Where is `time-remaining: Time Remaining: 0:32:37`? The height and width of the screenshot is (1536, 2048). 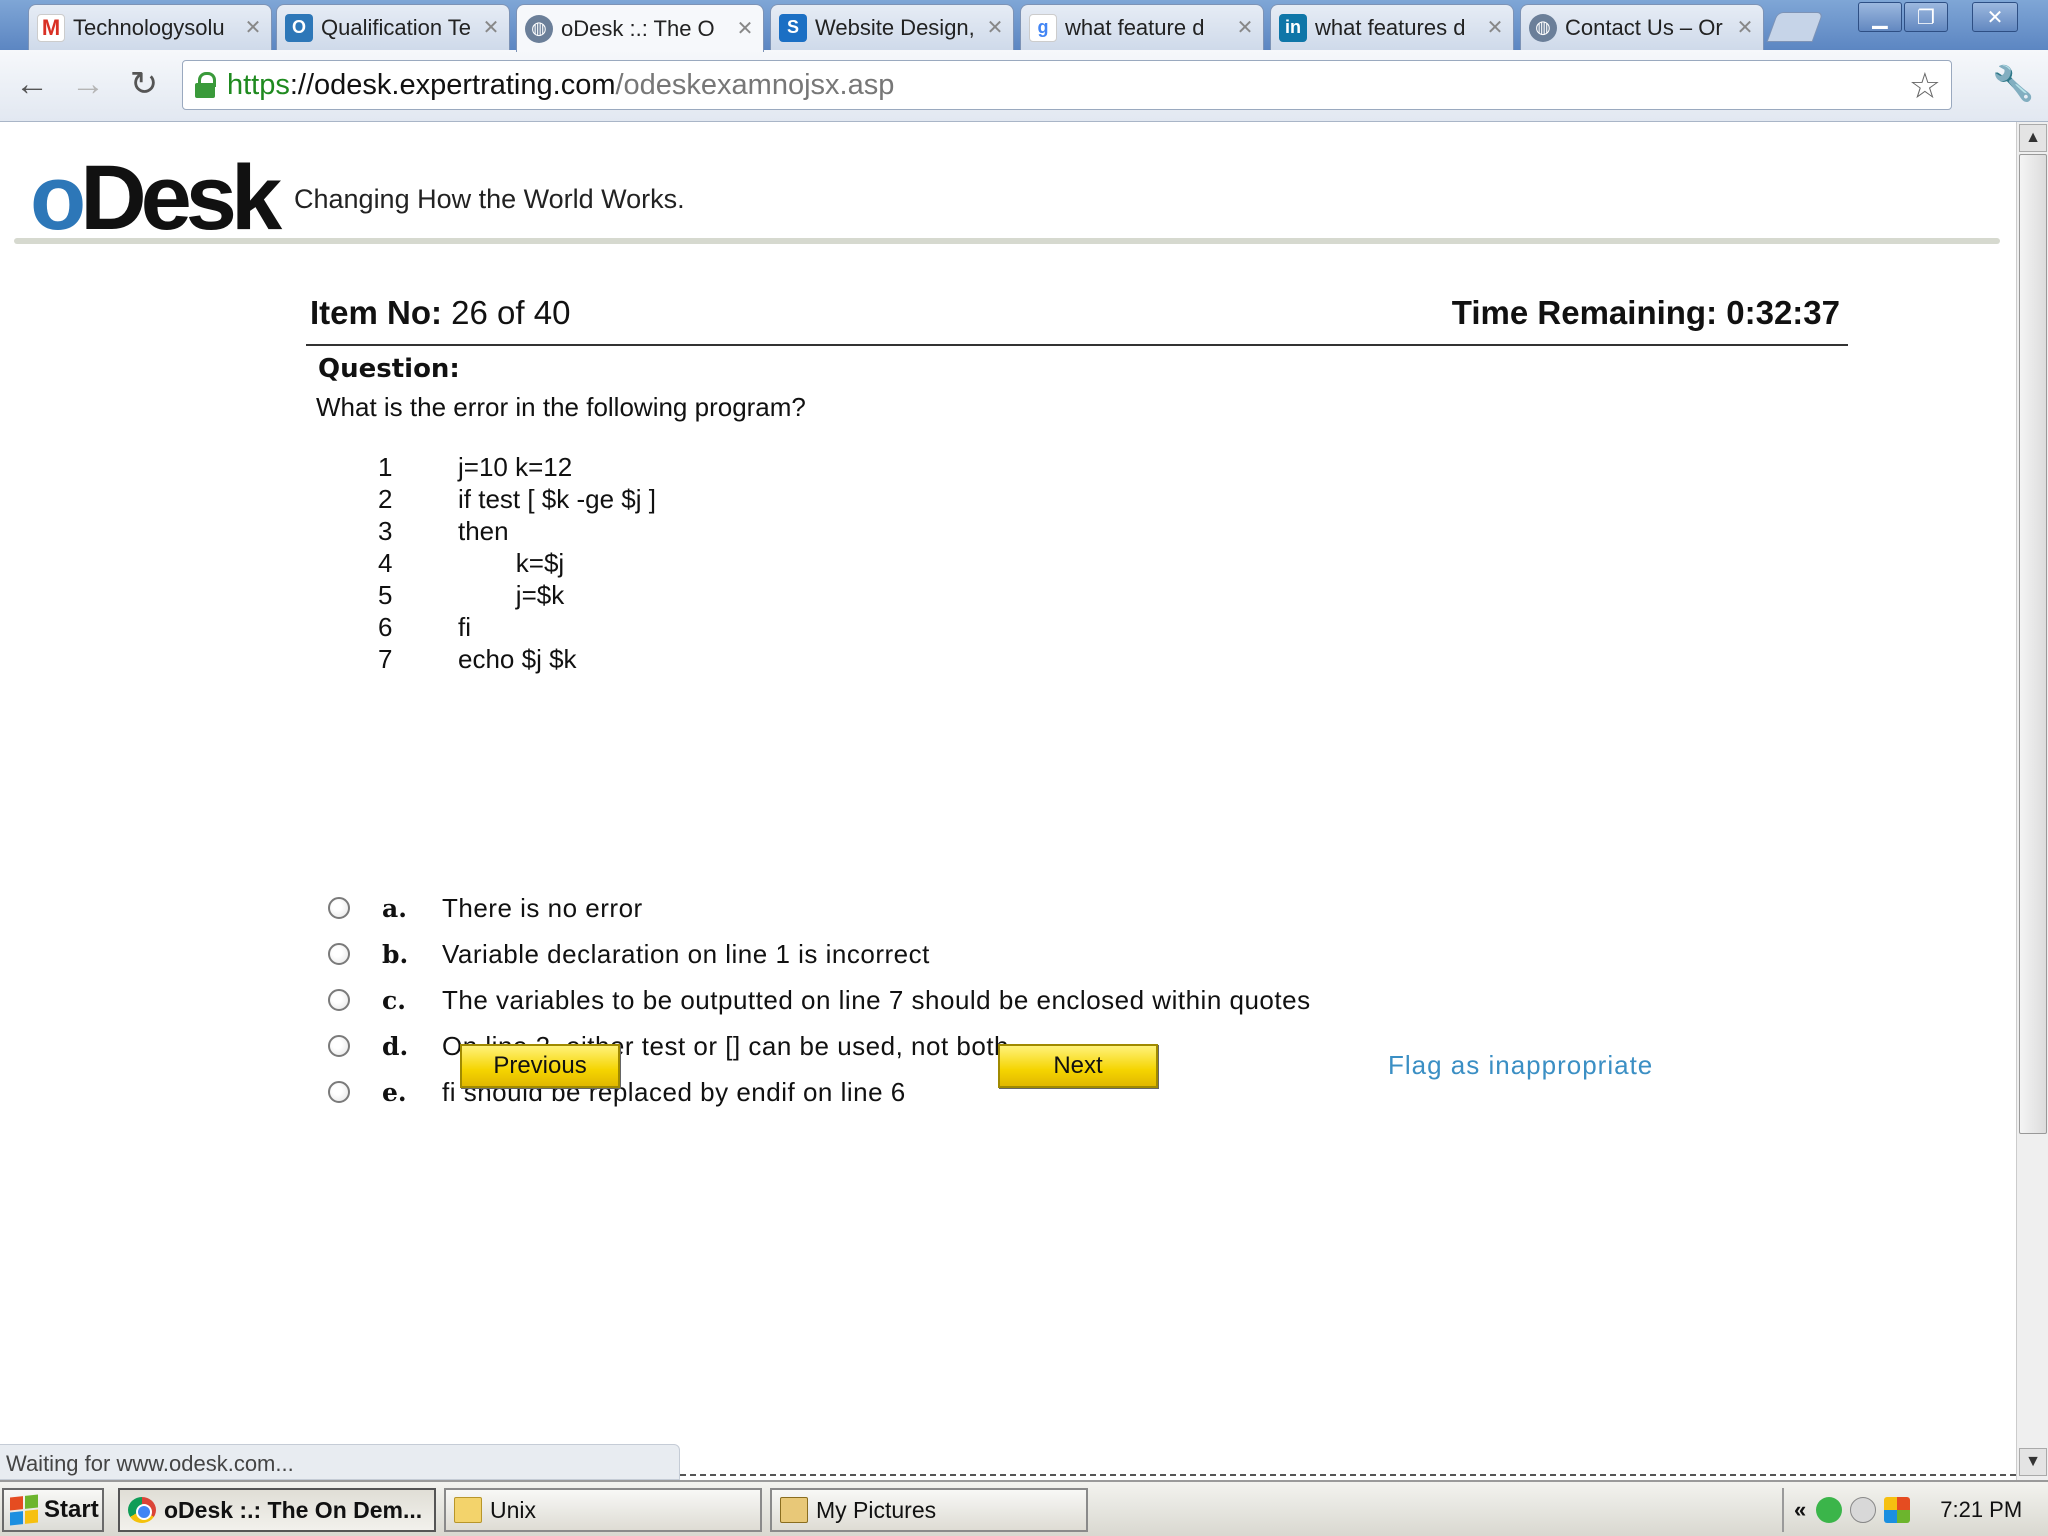 time-remaining: Time Remaining: 0:32:37 is located at coordinates (1646, 313).